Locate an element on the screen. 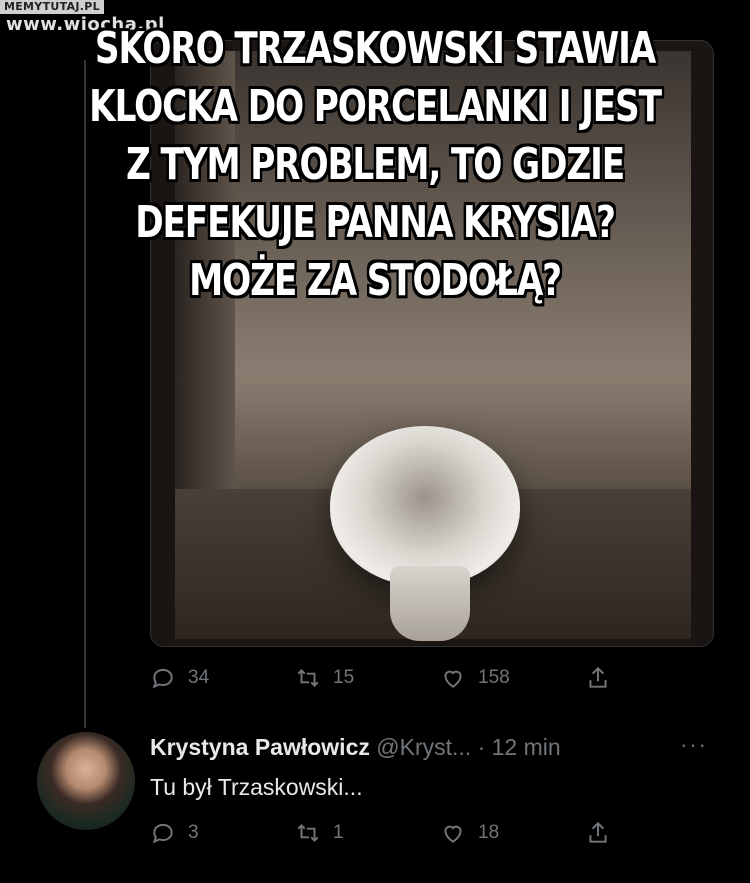 The width and height of the screenshot is (750, 883). like-count: 158 is located at coordinates (494, 677).